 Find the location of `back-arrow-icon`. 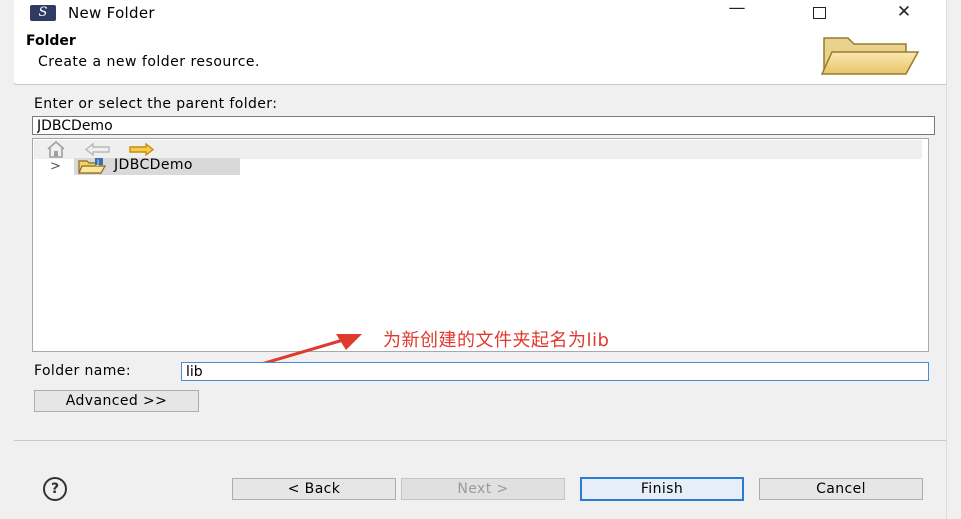

back-arrow-icon is located at coordinates (98, 149).